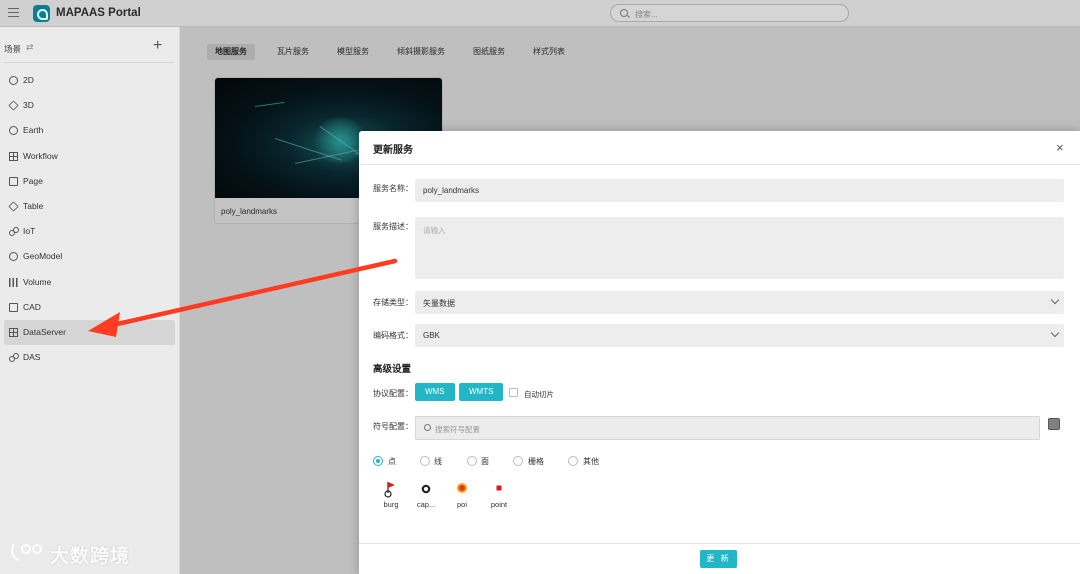 This screenshot has width=1080, height=574. Describe the element at coordinates (89, 256) in the screenshot. I see `sidebar-item-geomodel: GeoModel` at that location.